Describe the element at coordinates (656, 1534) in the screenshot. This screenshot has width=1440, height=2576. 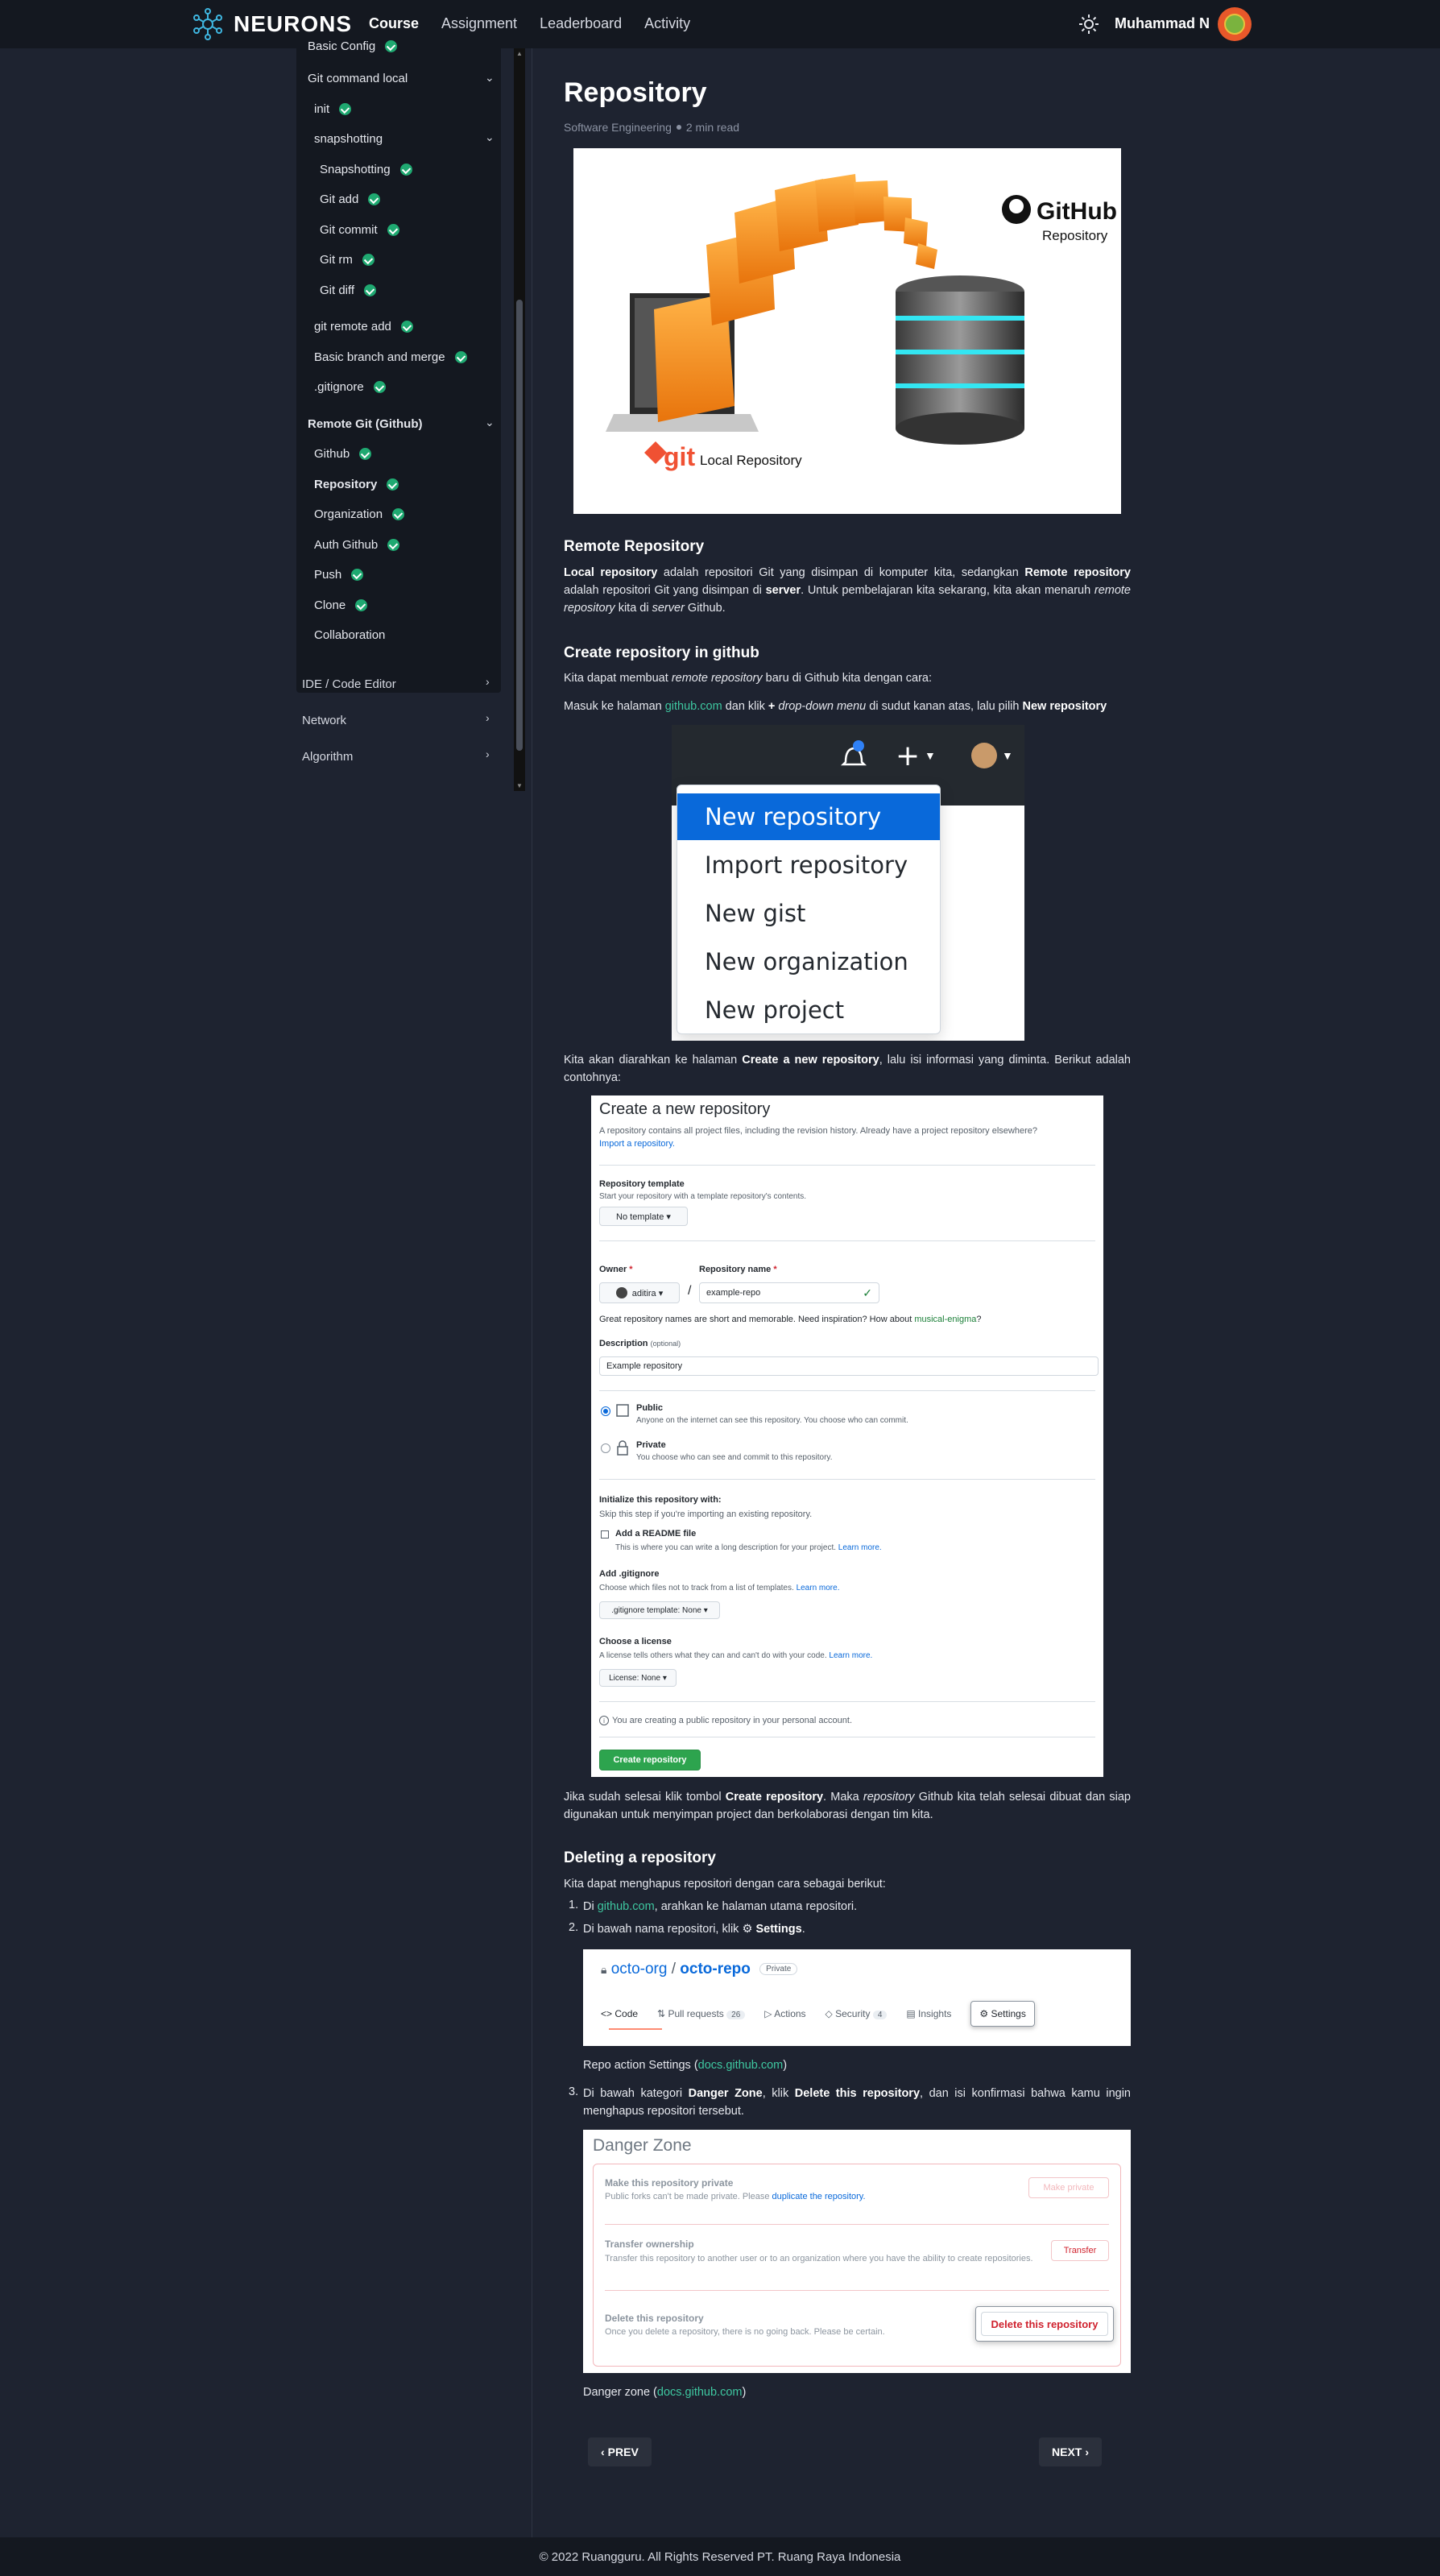
I see `readme-label: Add a README file` at that location.